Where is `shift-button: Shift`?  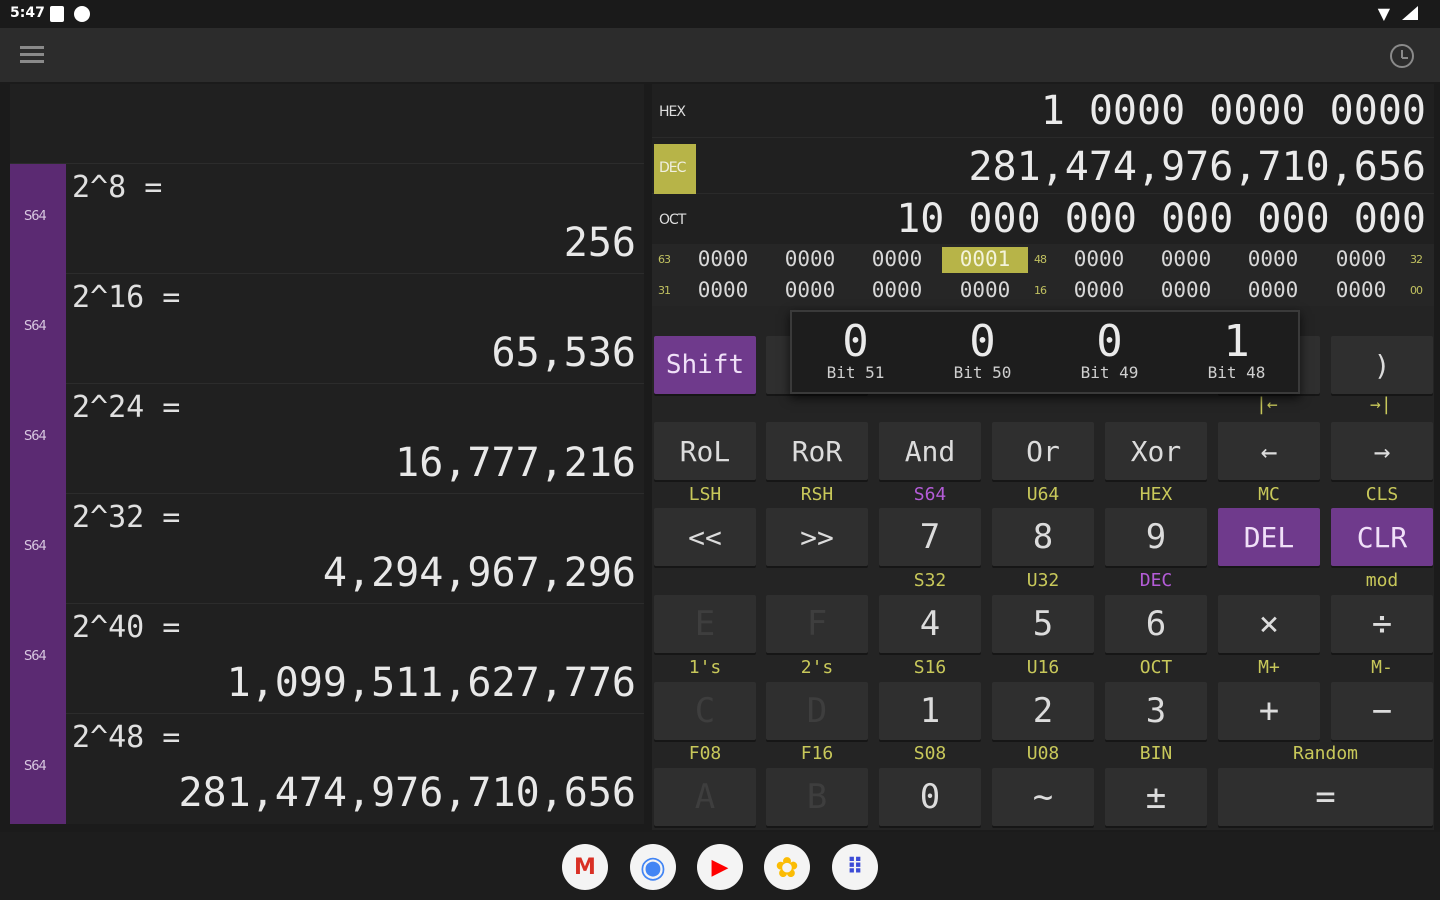
shift-button: Shift is located at coordinates (705, 365).